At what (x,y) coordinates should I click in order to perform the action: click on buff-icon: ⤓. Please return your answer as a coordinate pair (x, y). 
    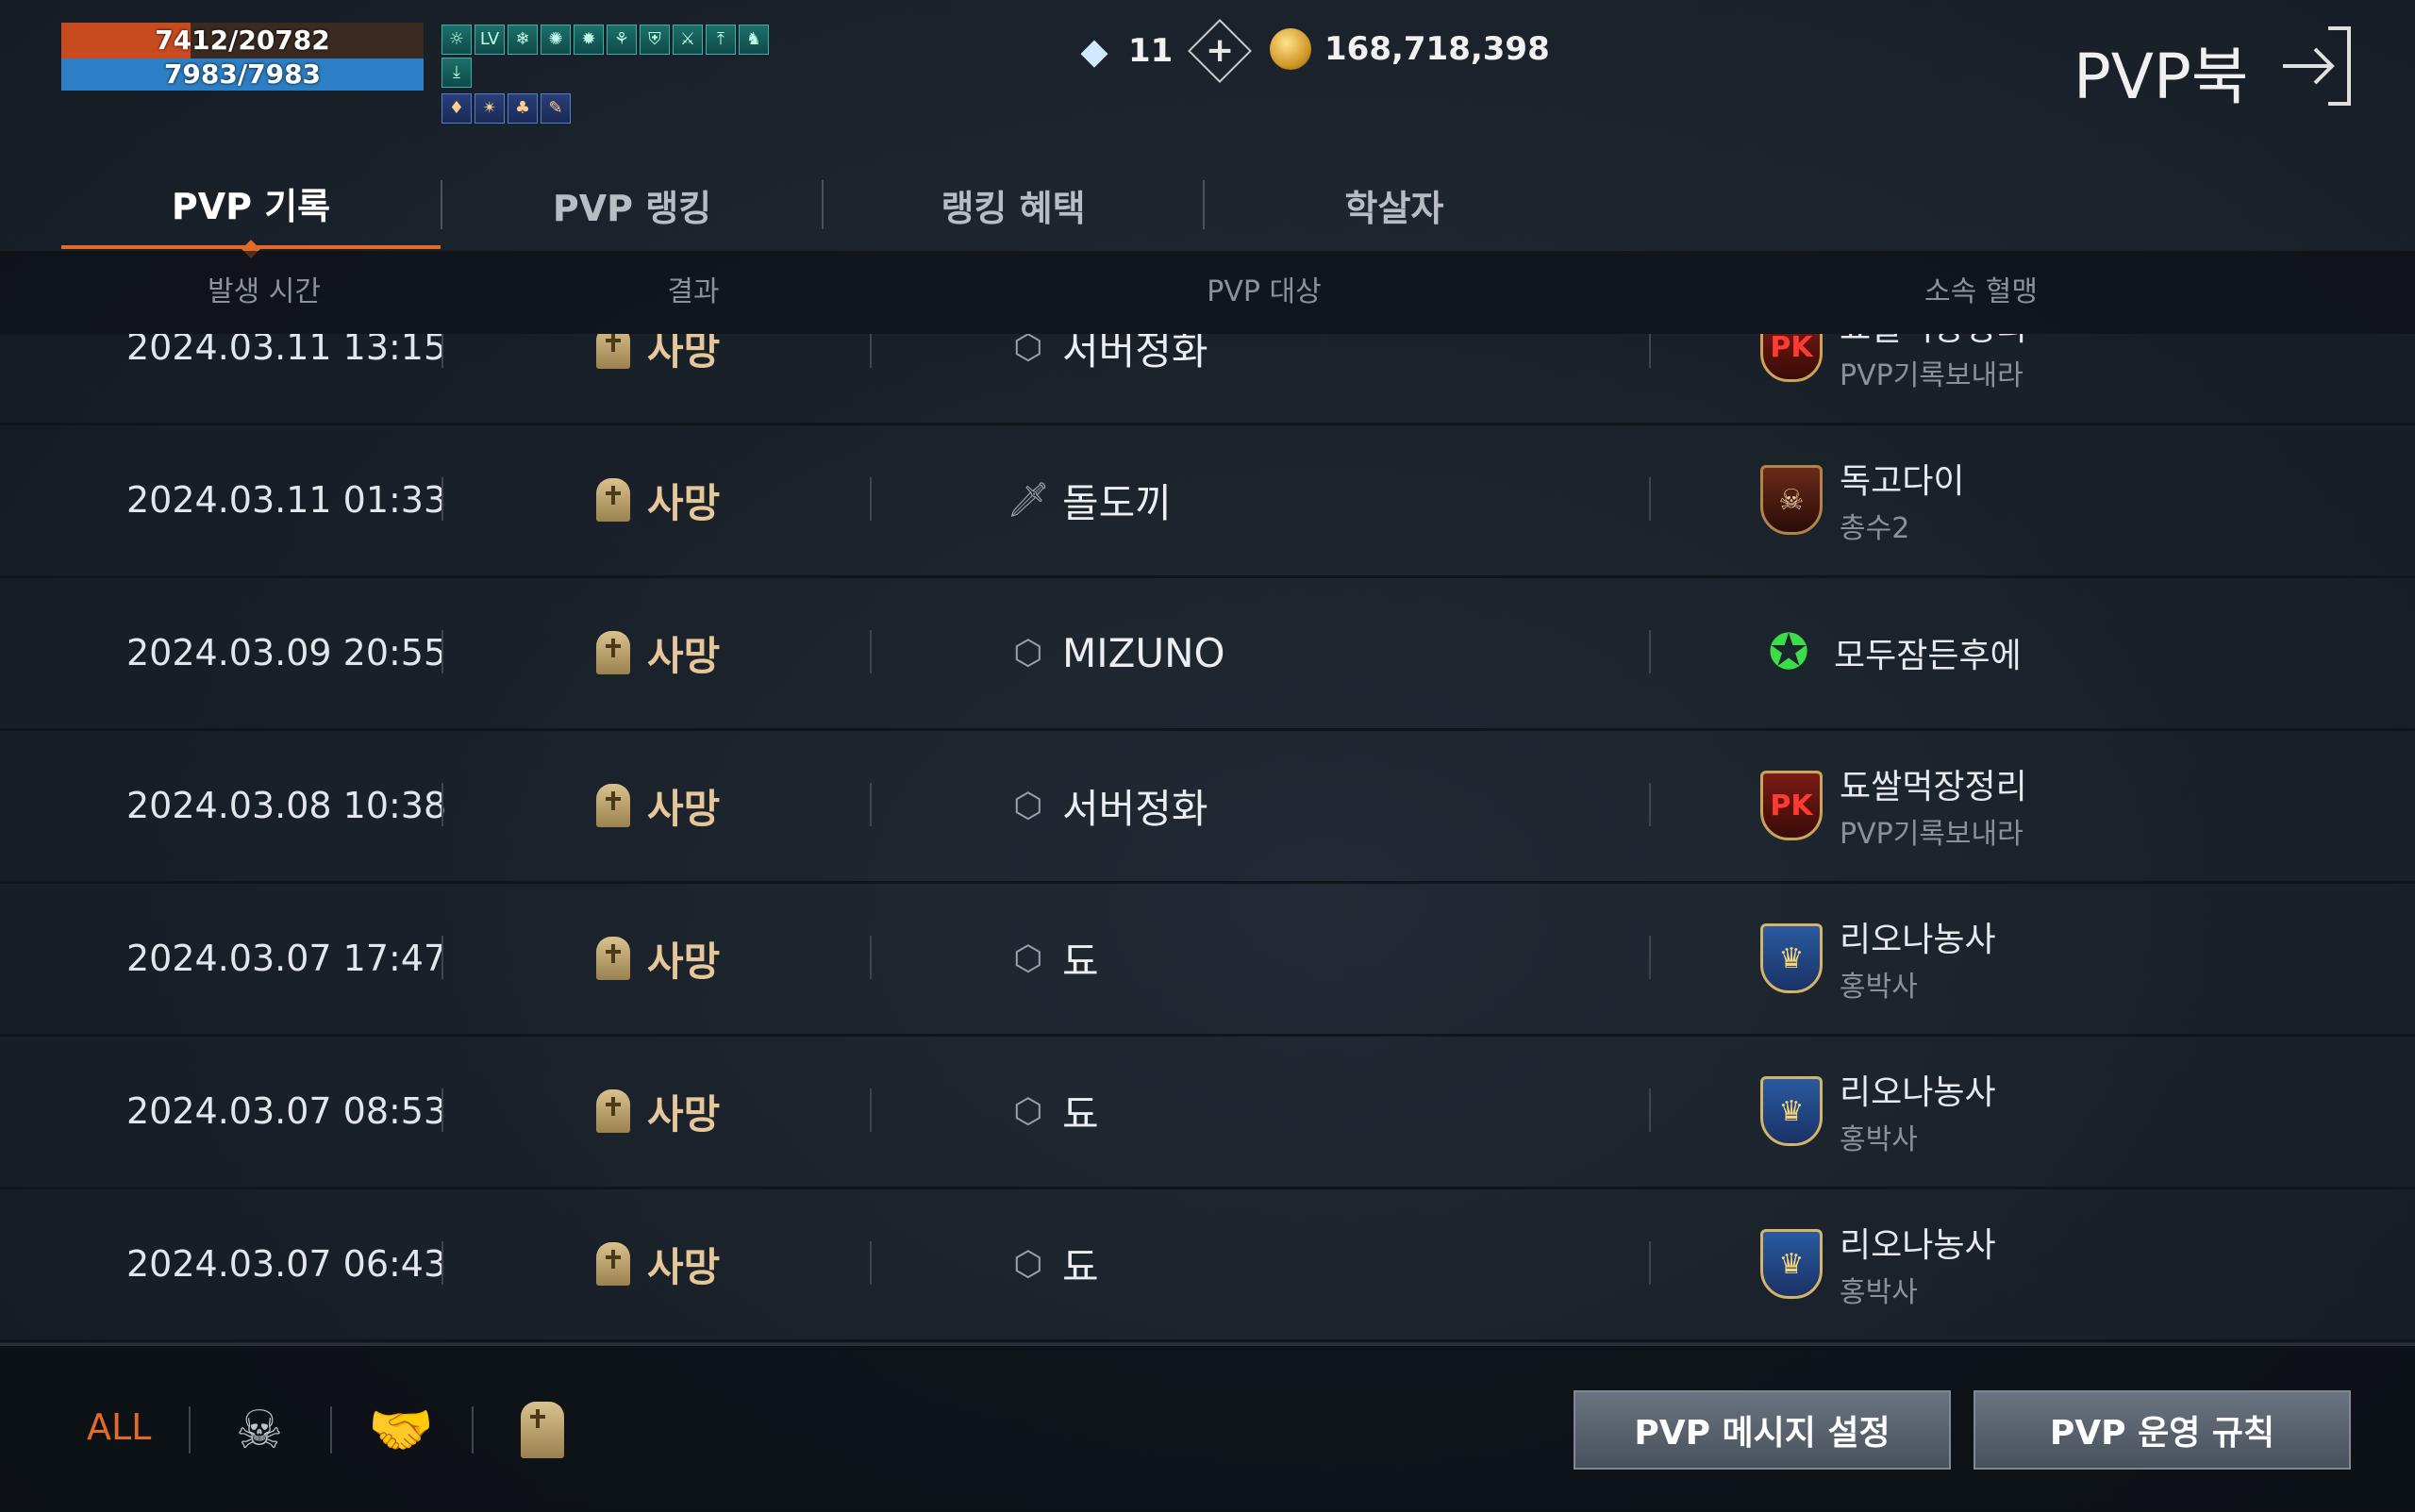
    Looking at the image, I should click on (456, 73).